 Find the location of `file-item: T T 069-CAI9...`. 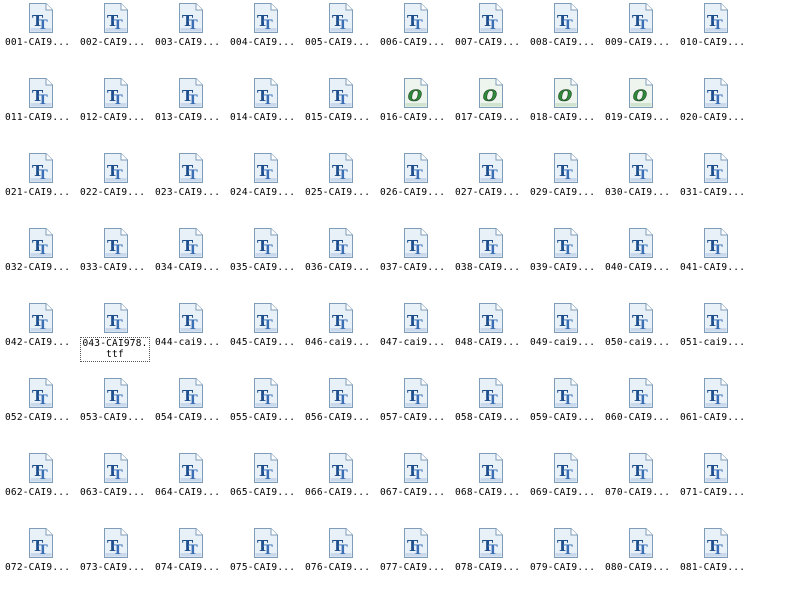

file-item: T T 069-CAI9... is located at coordinates (564, 487).